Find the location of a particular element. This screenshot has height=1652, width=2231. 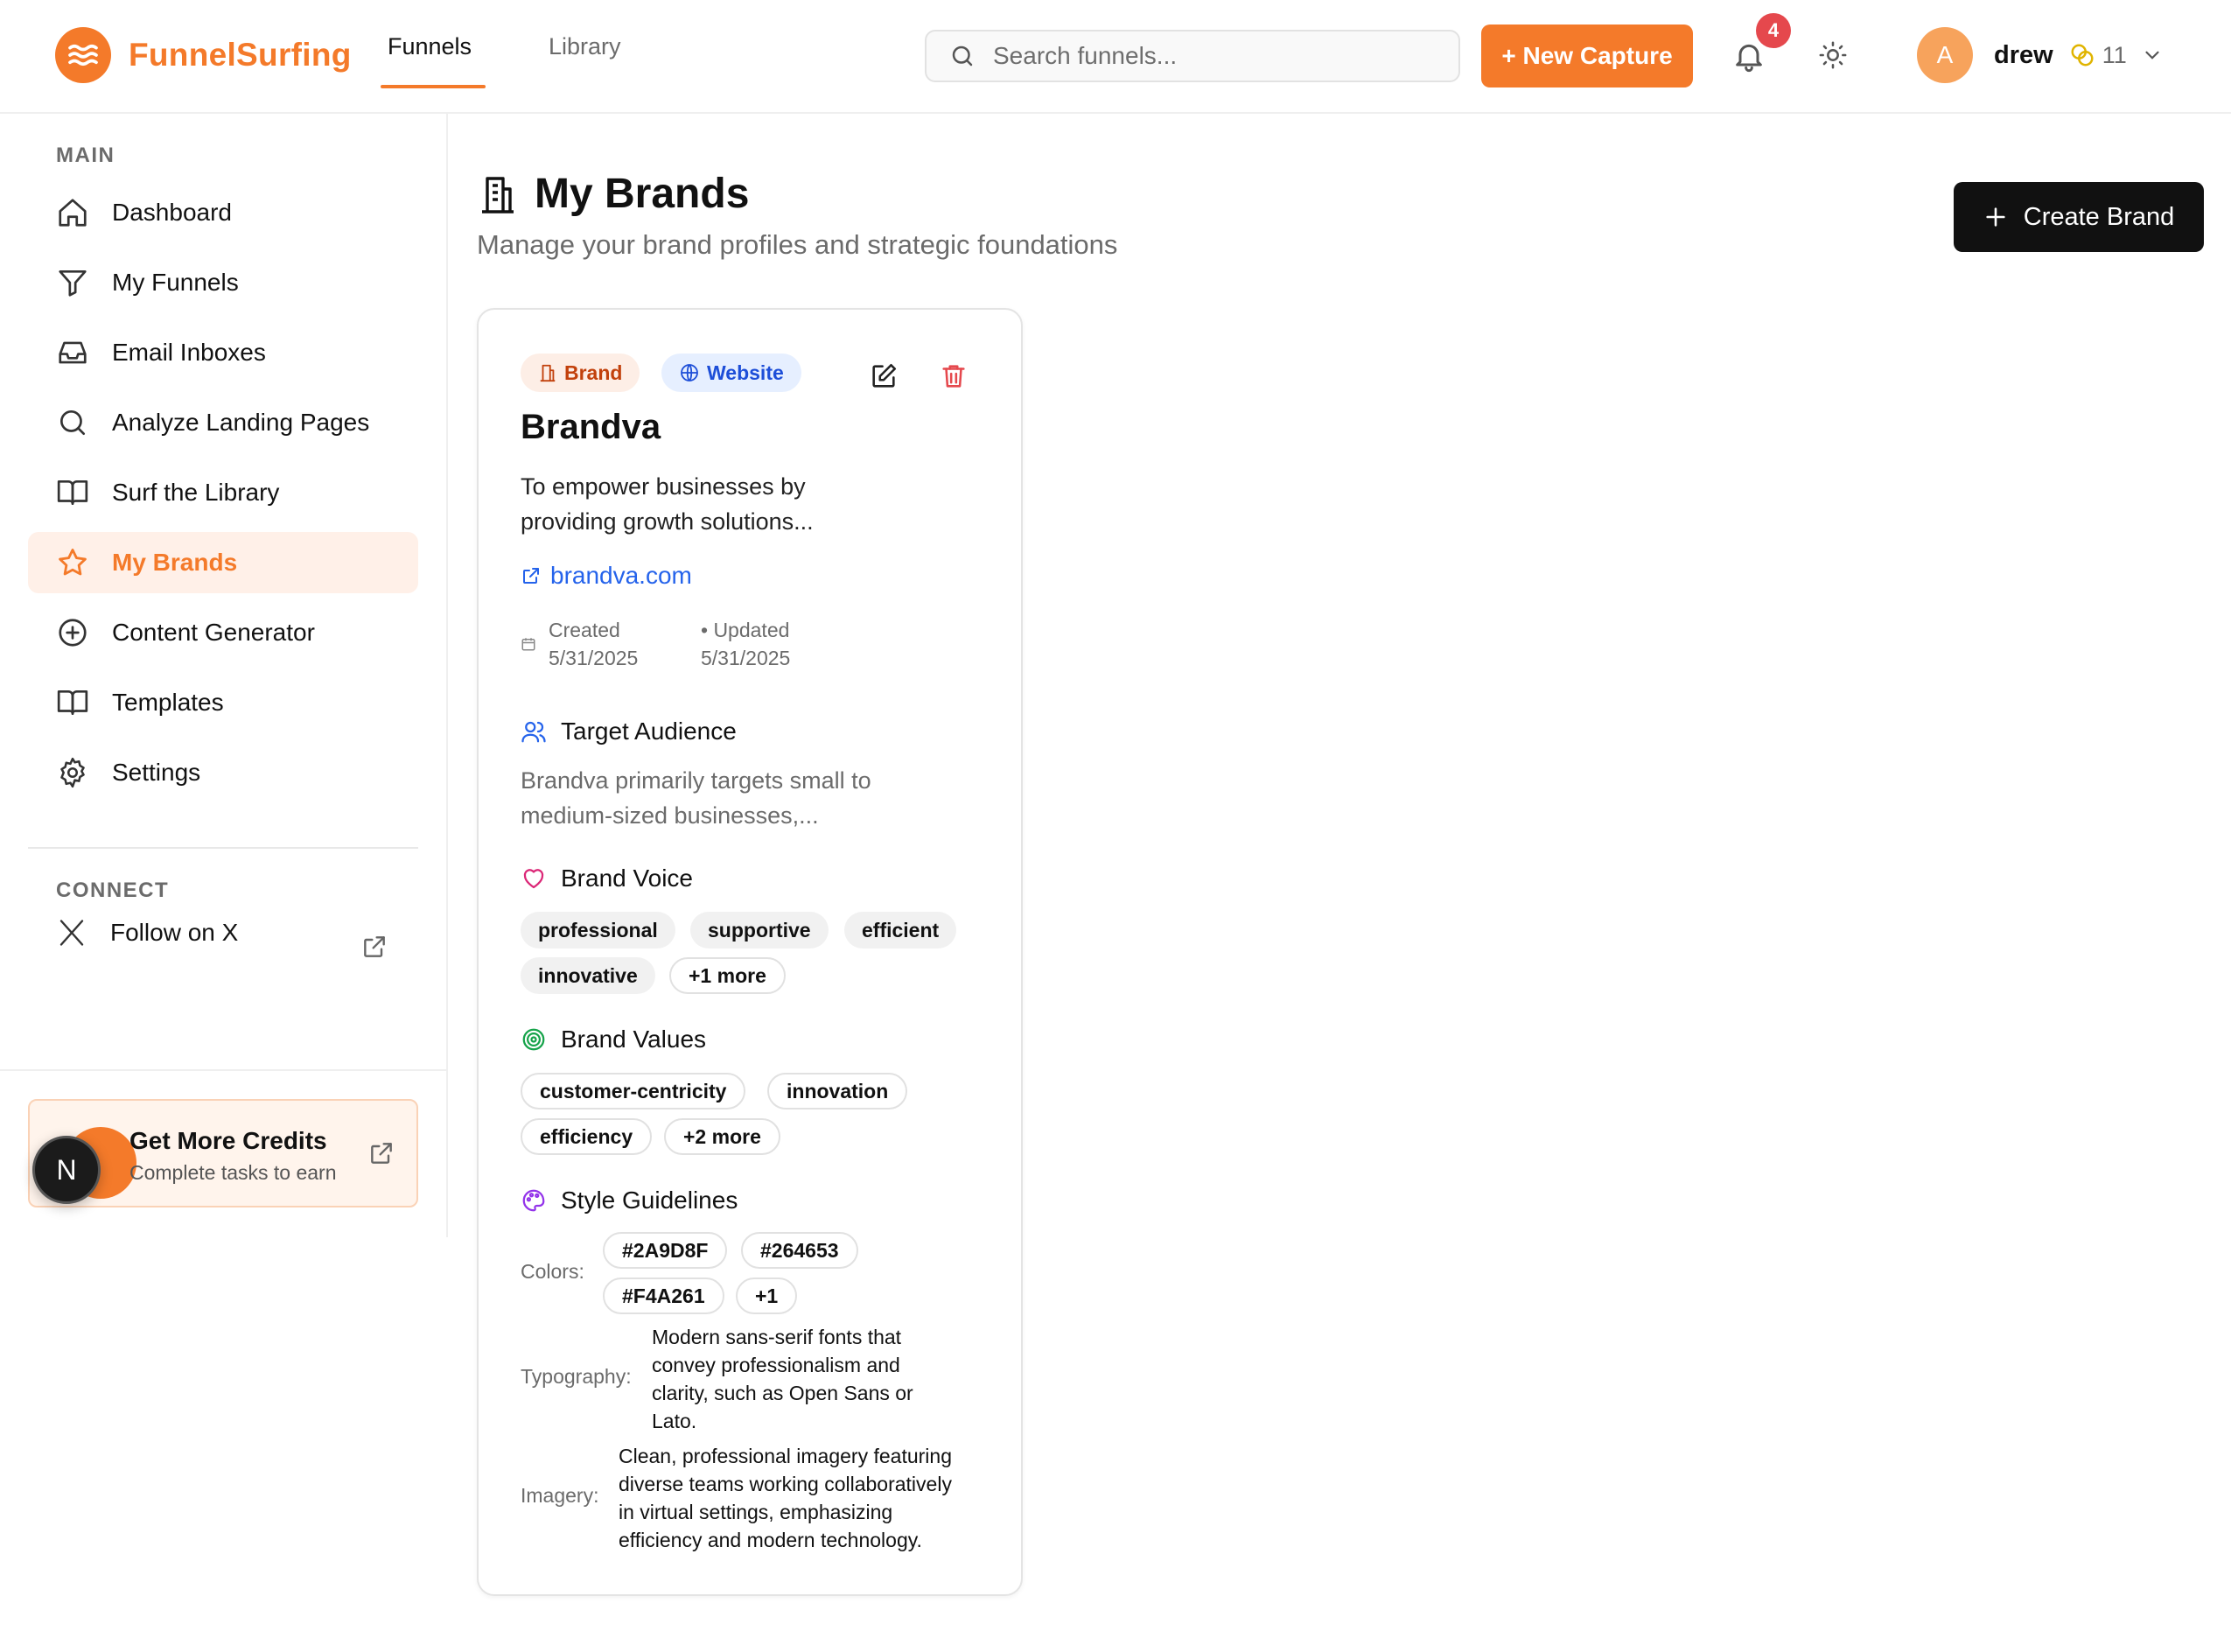

app-logo: FunnelSurfing is located at coordinates (203, 55).